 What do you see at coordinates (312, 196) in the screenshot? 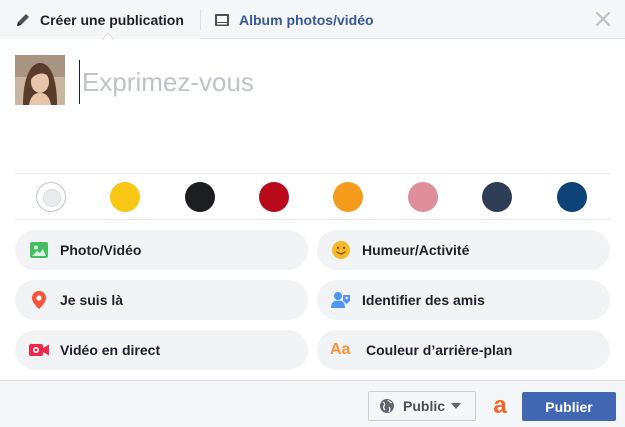
I see `background-color-picker` at bounding box center [312, 196].